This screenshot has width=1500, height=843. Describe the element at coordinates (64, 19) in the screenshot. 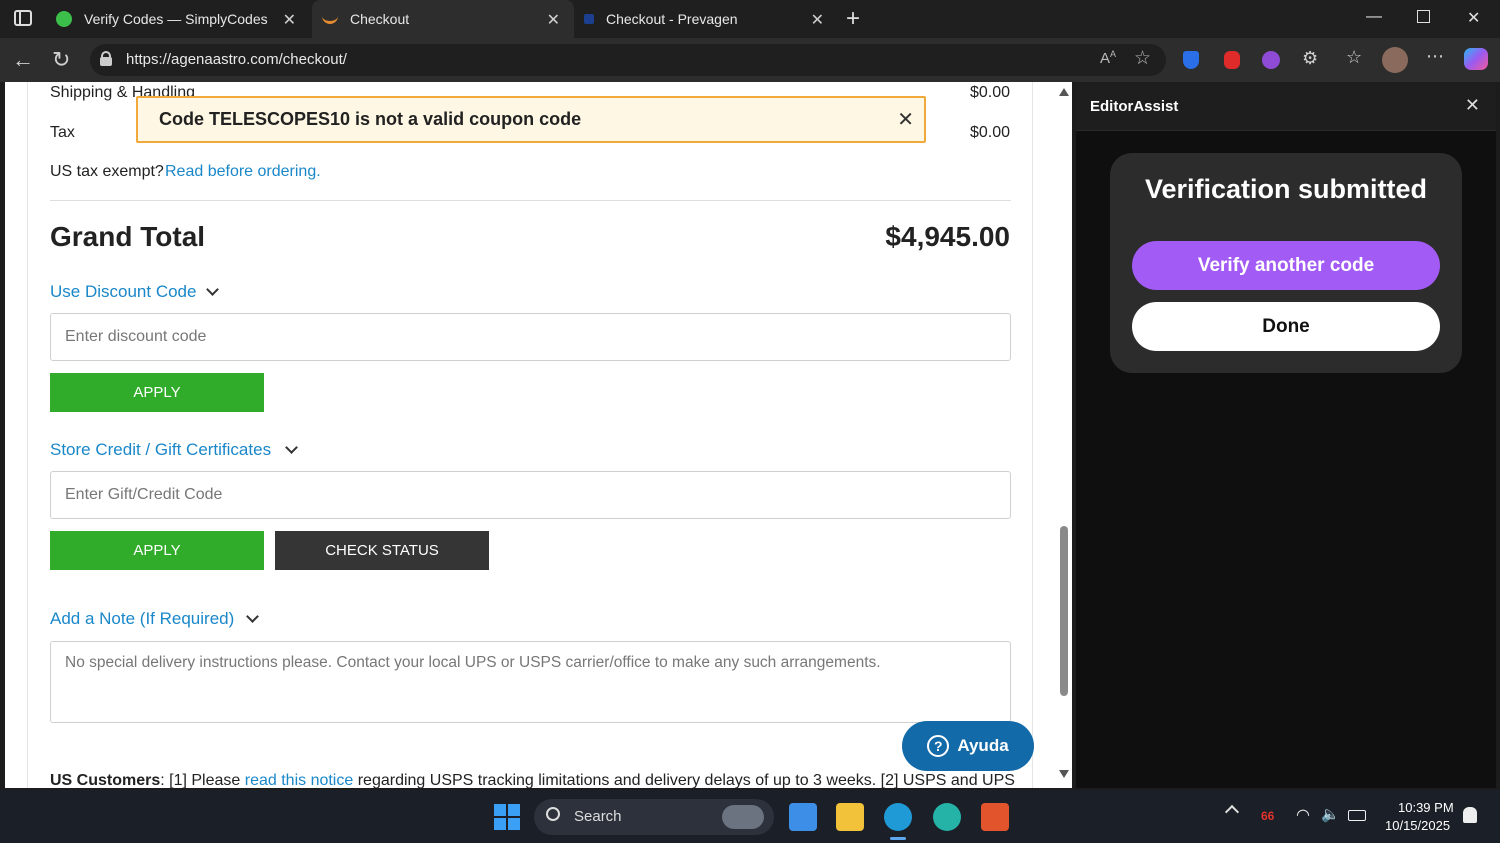

I see `simplycodes-icon` at that location.